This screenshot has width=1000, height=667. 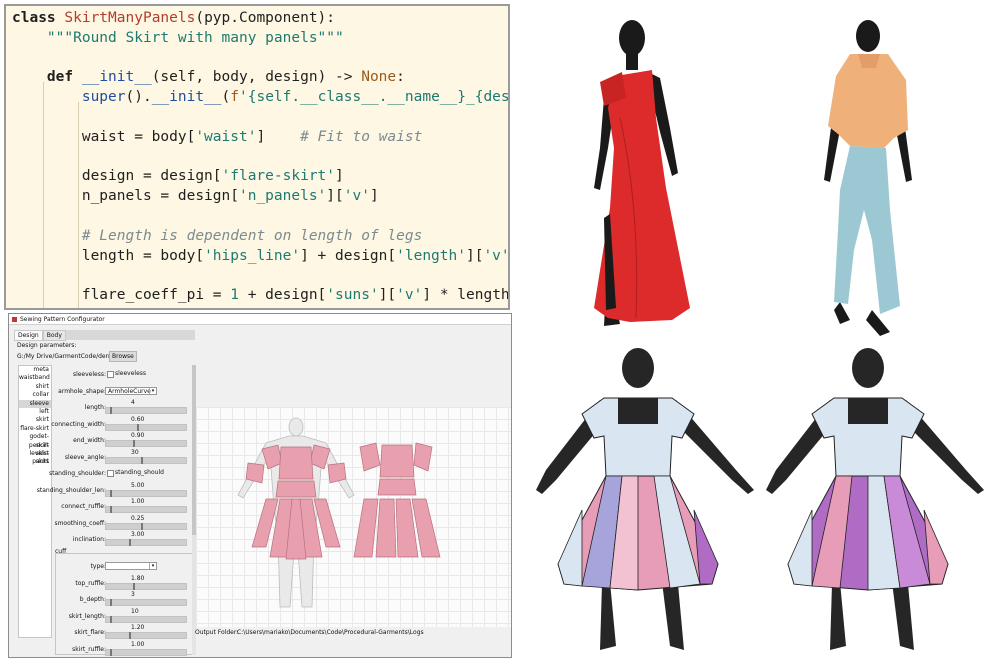 What do you see at coordinates (77, 473) in the screenshot?
I see `param-label: standing_shoulder:` at bounding box center [77, 473].